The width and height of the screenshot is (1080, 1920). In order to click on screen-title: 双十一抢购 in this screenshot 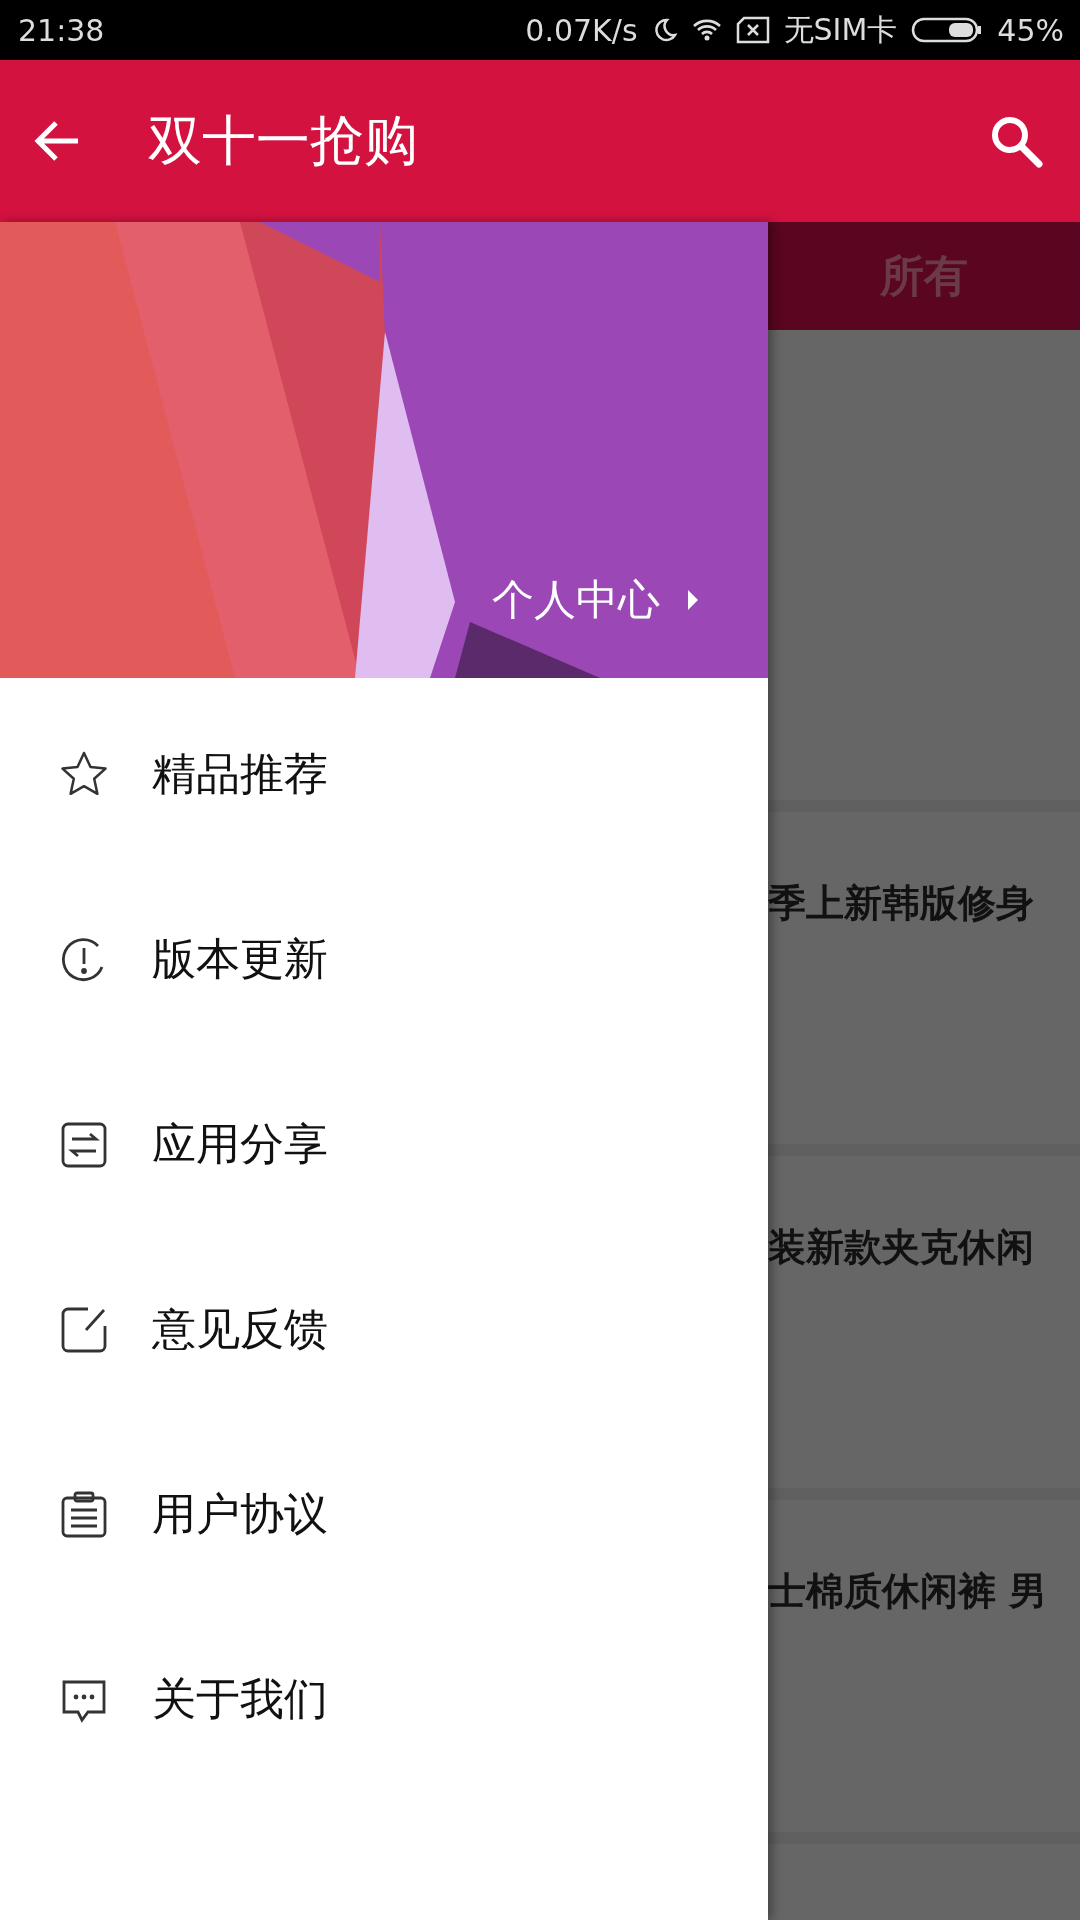, I will do `click(283, 140)`.